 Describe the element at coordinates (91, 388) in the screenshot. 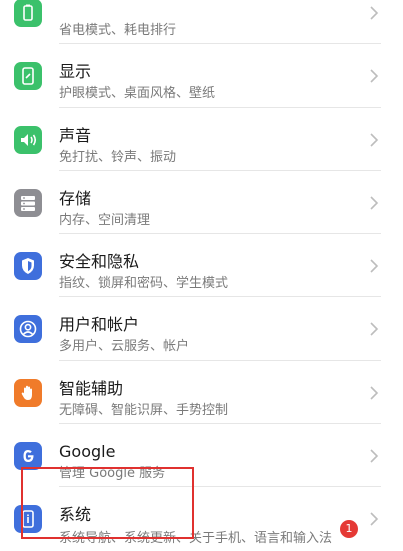

I see `settings-item-title: 智能辅助` at that location.